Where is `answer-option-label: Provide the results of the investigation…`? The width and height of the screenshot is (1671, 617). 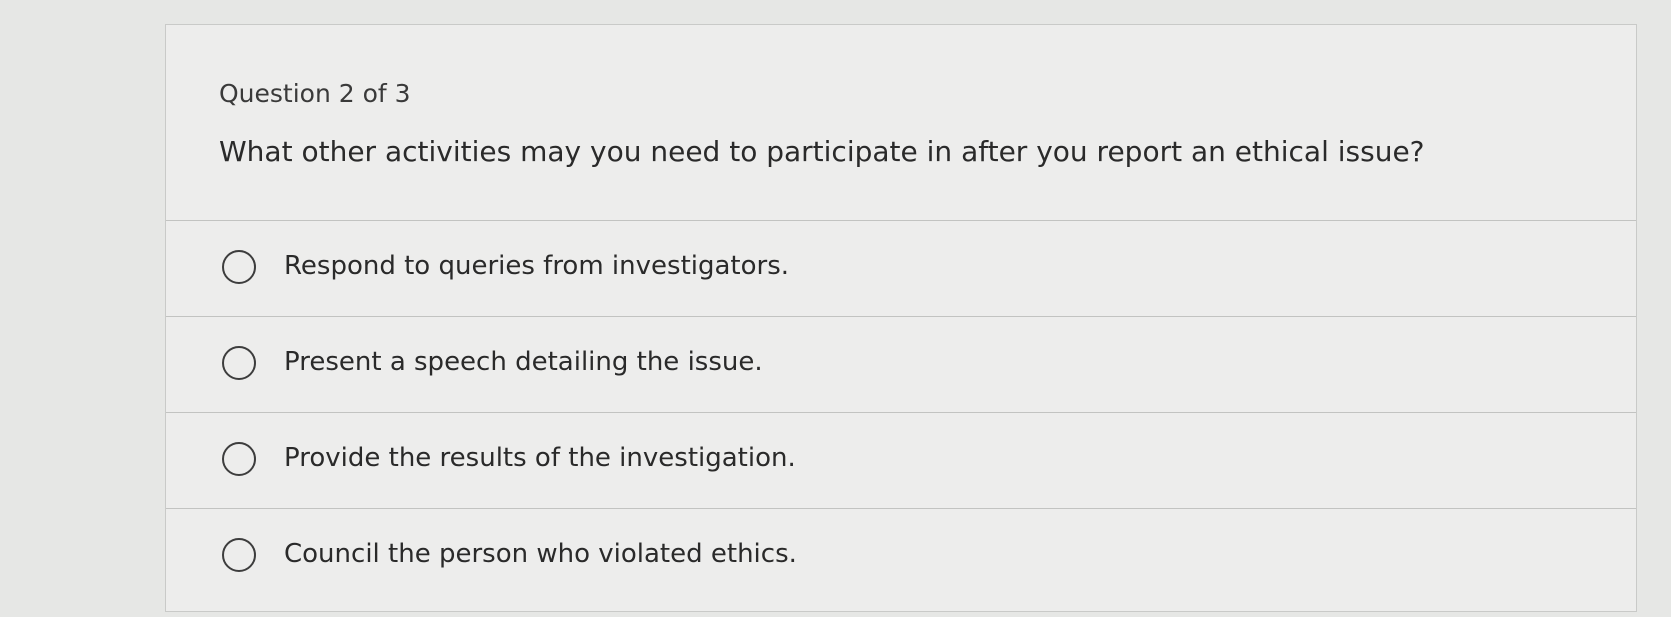
answer-option-label: Provide the results of the investigation… is located at coordinates (540, 458).